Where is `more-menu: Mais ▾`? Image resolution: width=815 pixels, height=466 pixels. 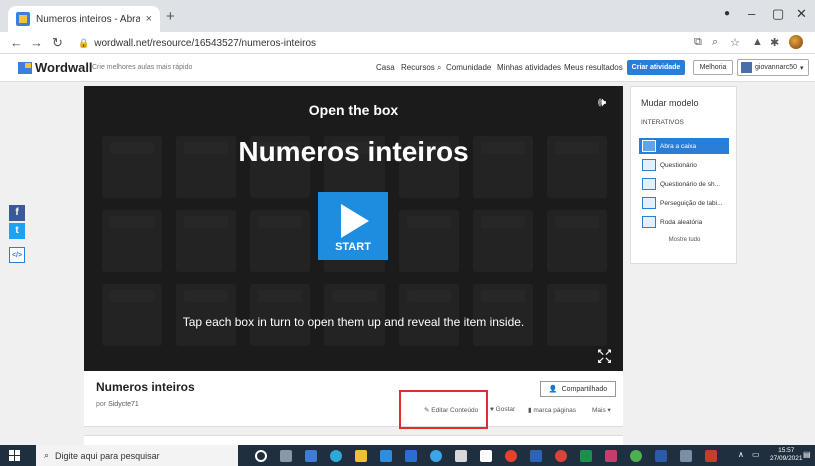
more-menu: Mais ▾ is located at coordinates (601, 410).